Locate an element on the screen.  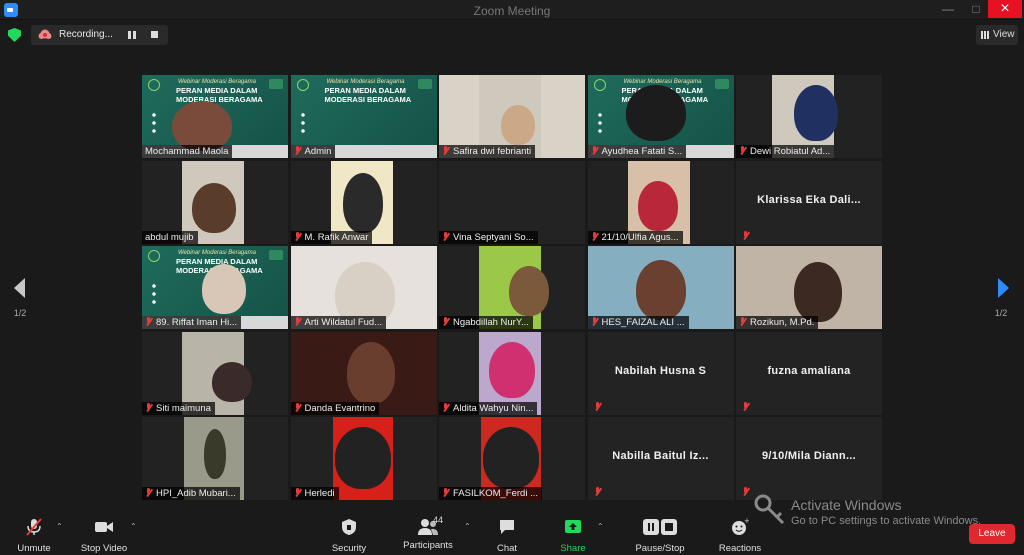
activate-windows-title: Activate Windows is located at coordinates (846, 505).